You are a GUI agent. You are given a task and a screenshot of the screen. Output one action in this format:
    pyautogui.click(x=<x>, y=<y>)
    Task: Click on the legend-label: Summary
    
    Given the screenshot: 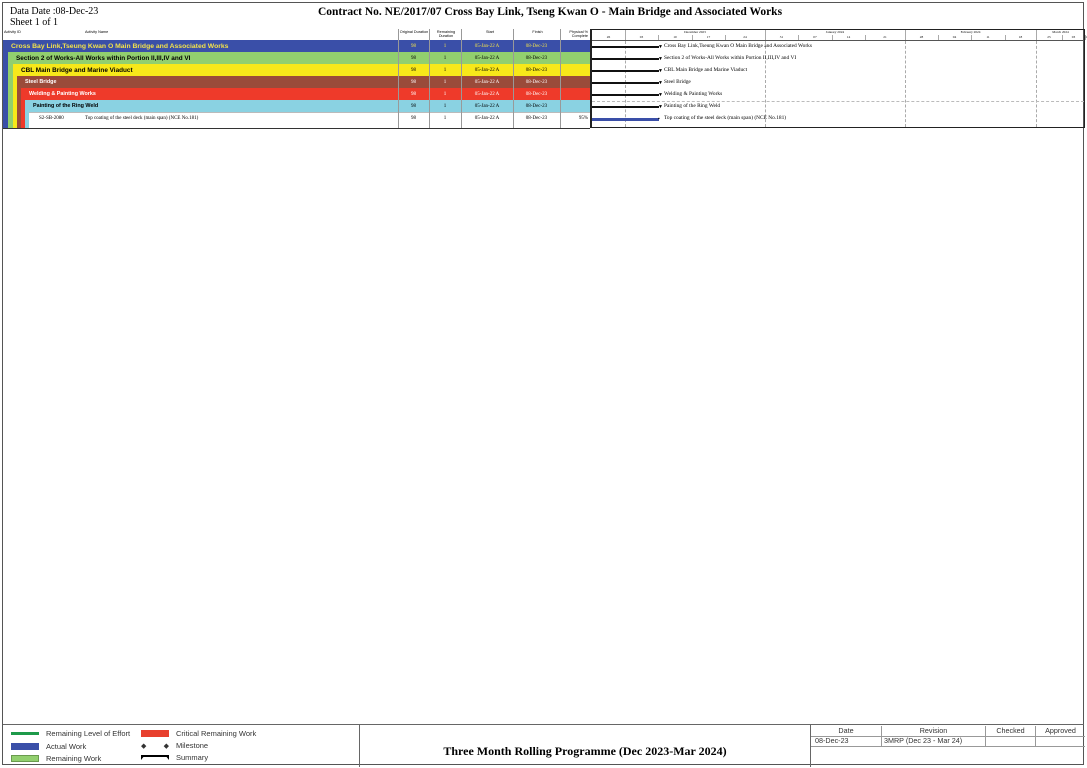 What is the action you would take?
    pyautogui.click(x=192, y=757)
    